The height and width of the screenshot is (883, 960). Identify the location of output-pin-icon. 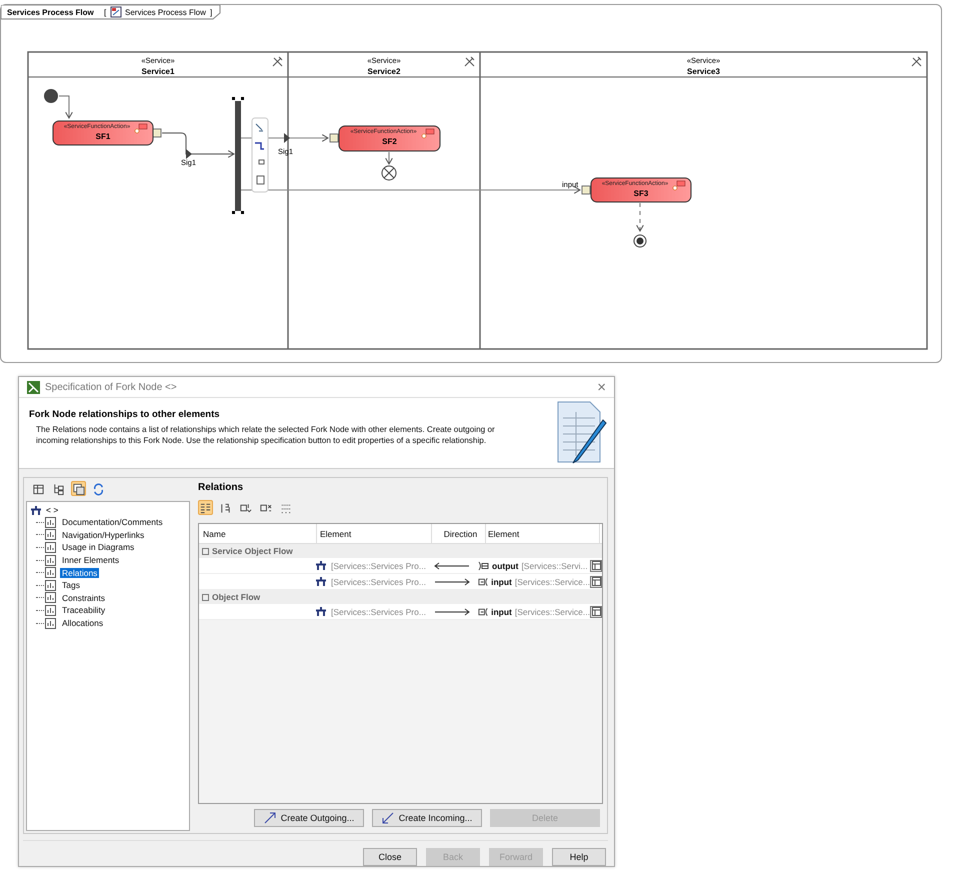
(483, 565).